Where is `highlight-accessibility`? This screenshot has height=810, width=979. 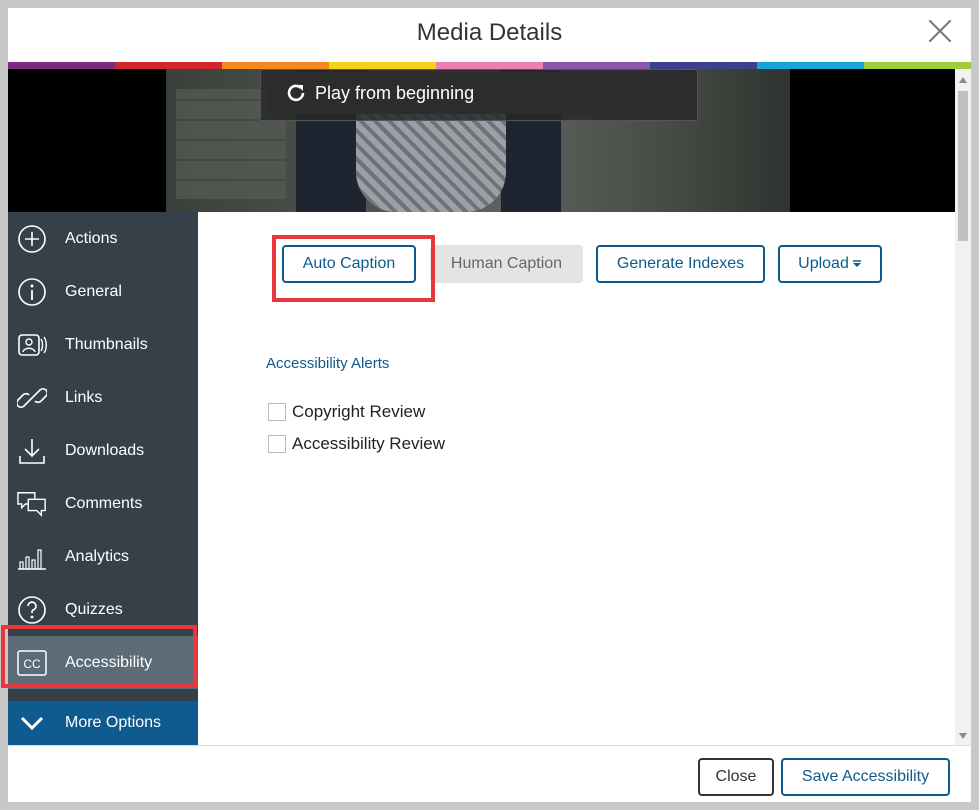 highlight-accessibility is located at coordinates (99, 656).